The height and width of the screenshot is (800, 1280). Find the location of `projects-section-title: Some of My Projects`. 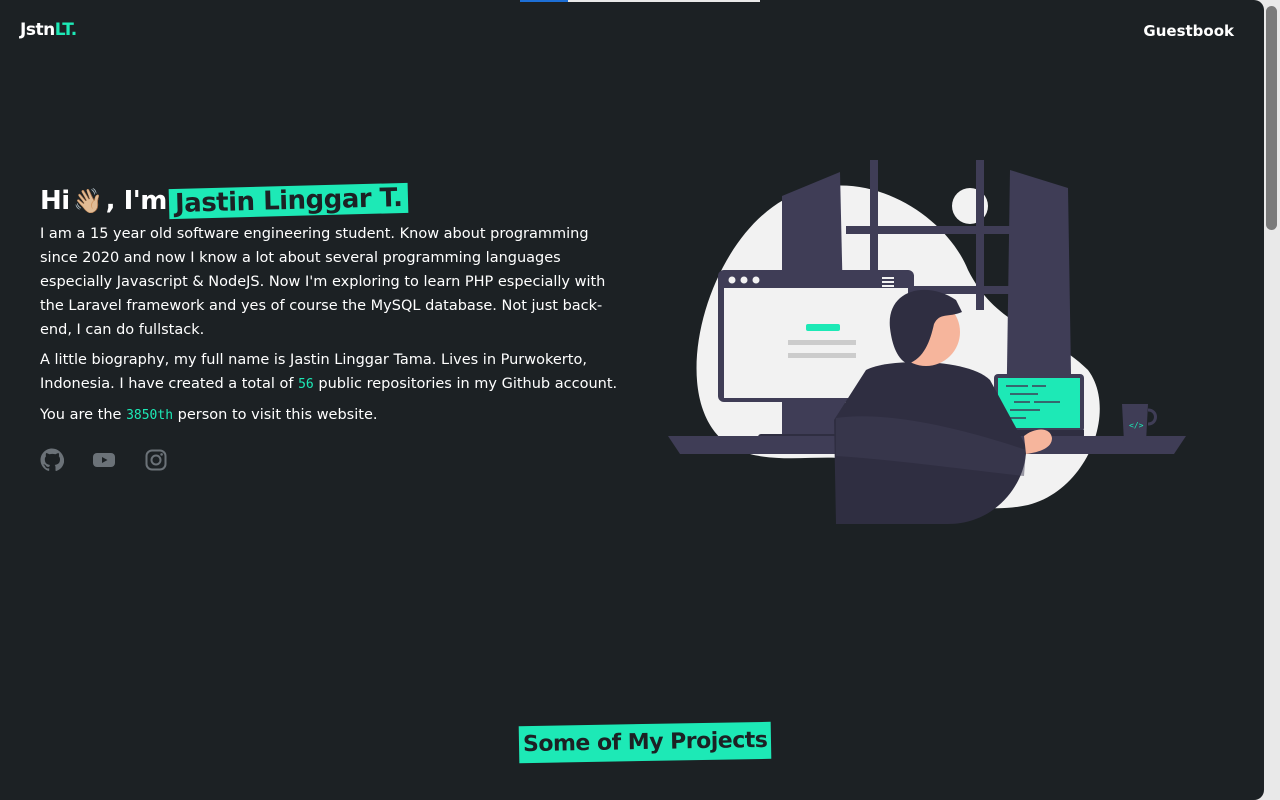

projects-section-title: Some of My Projects is located at coordinates (645, 742).